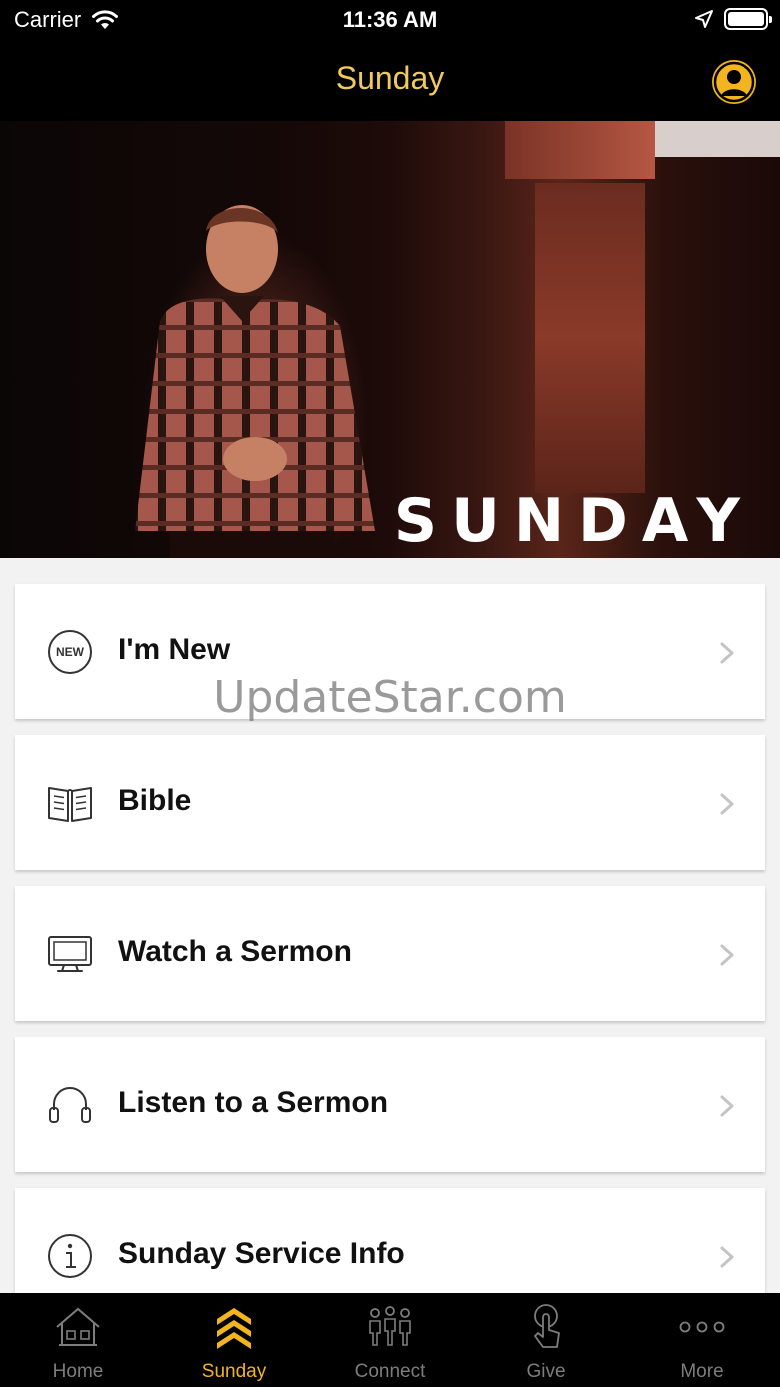  I want to click on watermark: UpdateStar.com, so click(390, 697).